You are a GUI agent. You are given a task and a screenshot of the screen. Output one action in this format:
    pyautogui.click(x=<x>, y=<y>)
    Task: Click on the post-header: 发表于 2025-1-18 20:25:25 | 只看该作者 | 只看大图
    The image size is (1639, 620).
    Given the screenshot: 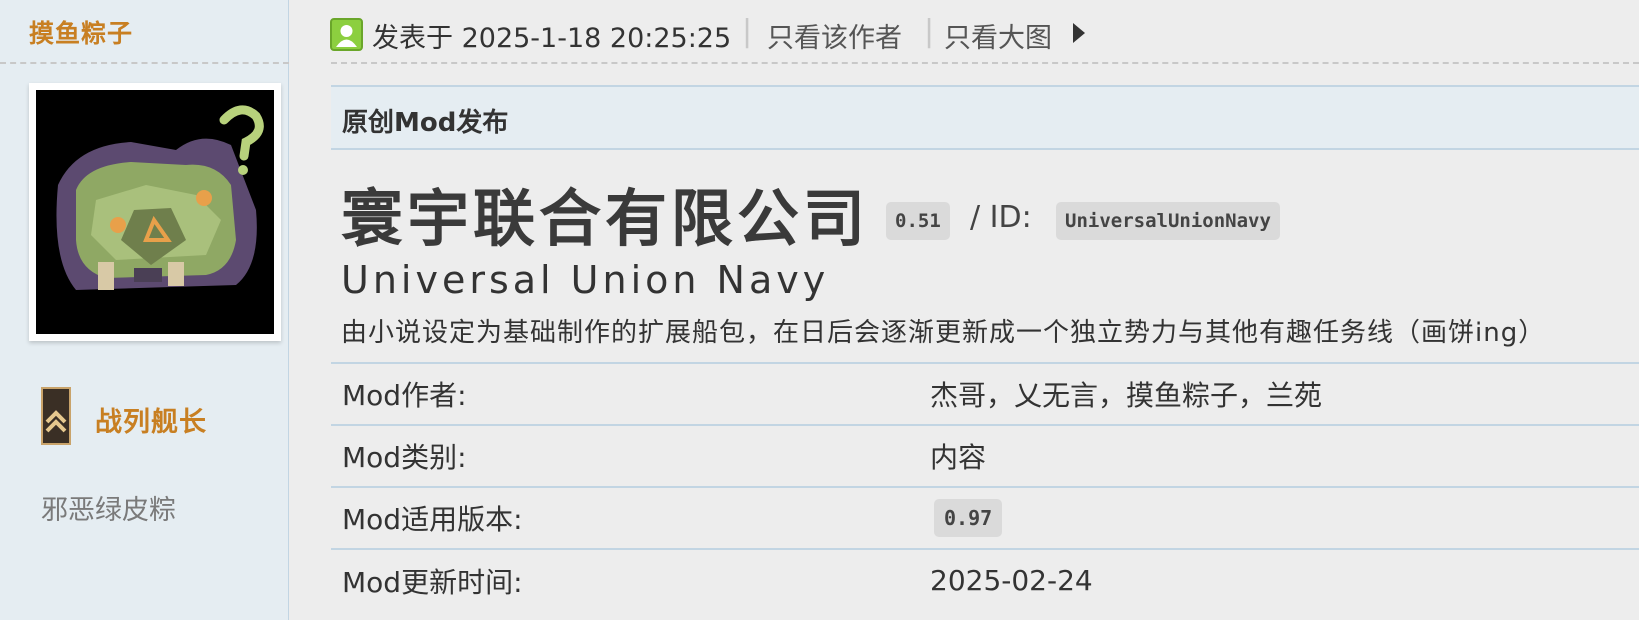 What is the action you would take?
    pyautogui.click(x=980, y=34)
    